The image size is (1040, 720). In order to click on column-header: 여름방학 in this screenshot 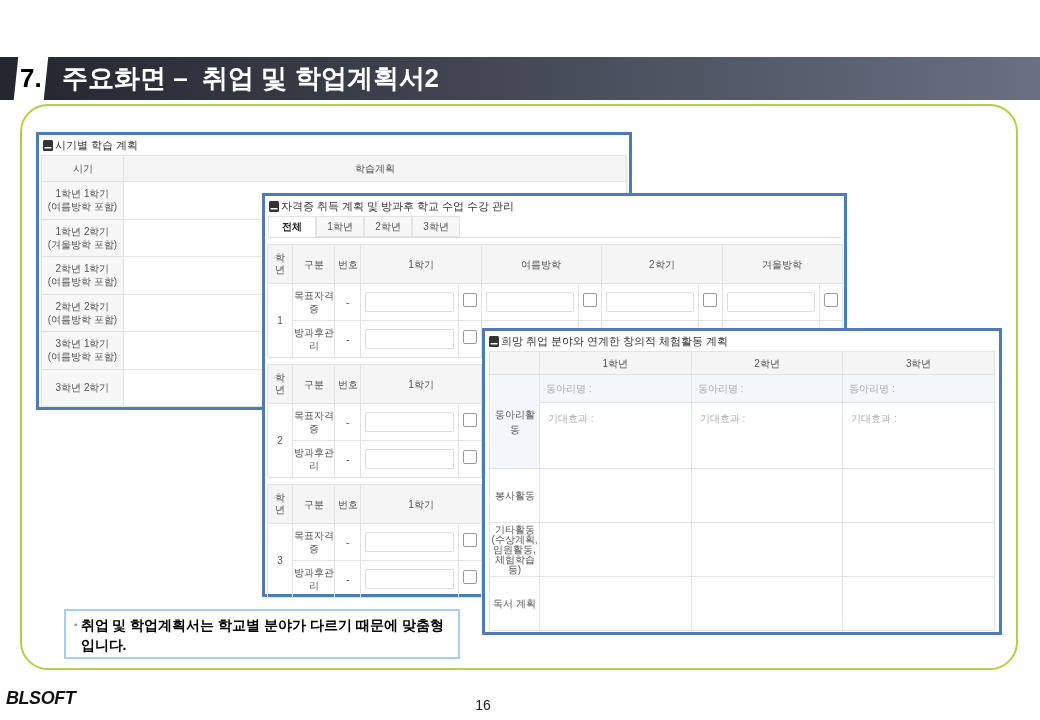, I will do `click(541, 264)`.